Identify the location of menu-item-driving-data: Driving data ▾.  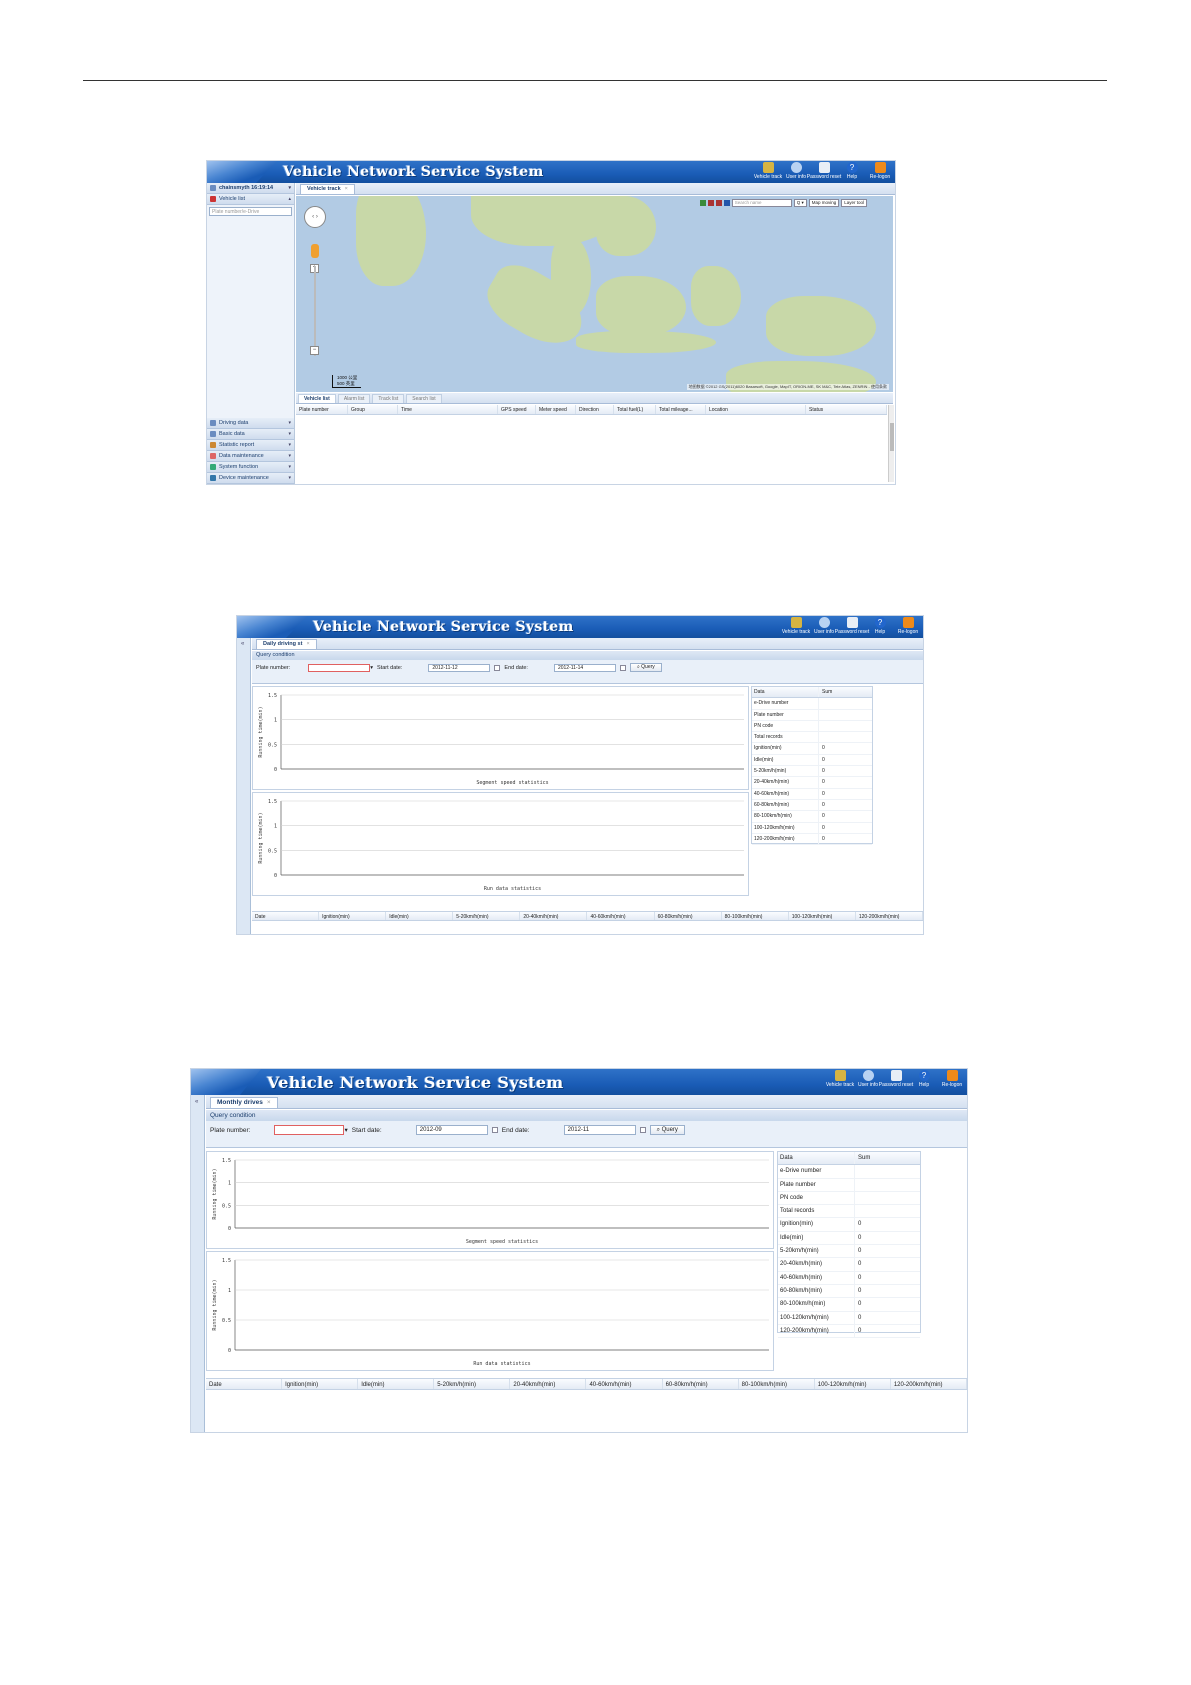
(250, 423).